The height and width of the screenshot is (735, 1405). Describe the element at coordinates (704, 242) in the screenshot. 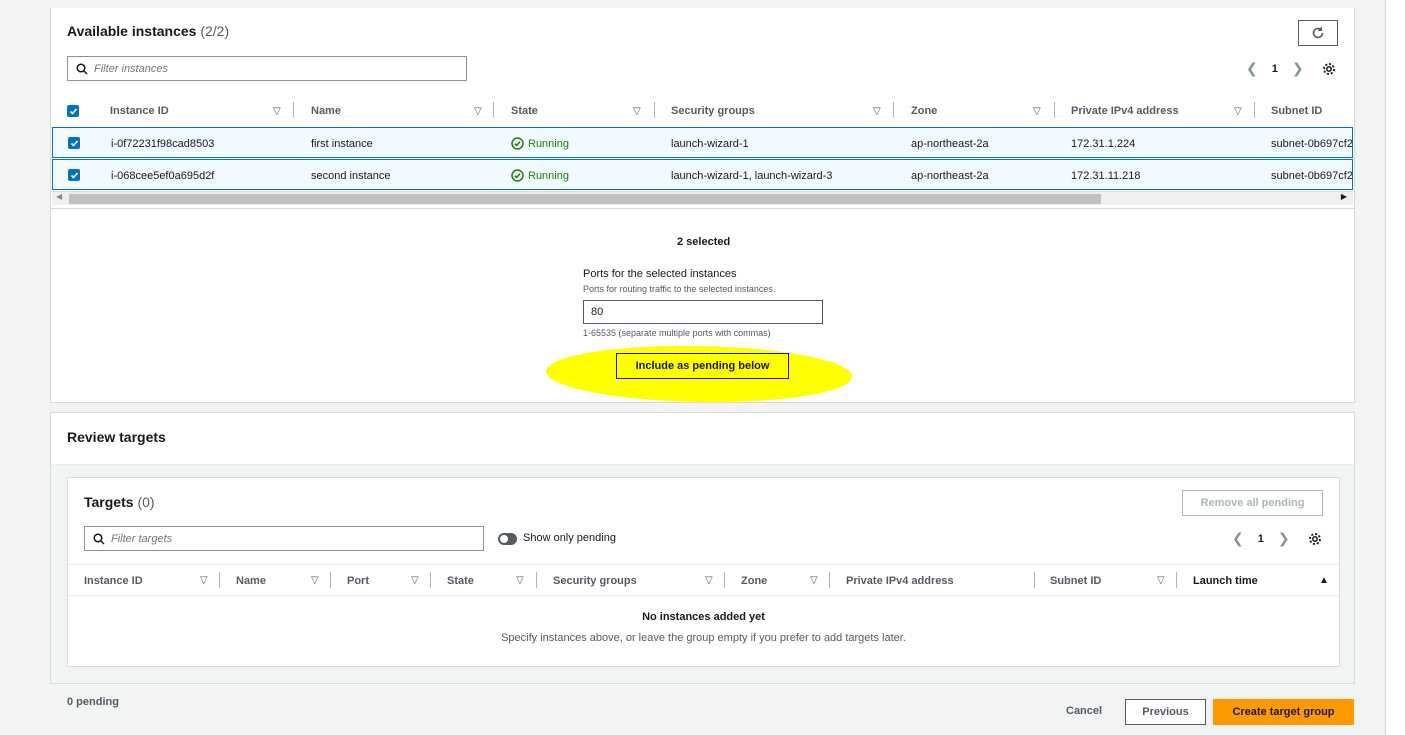

I see `selected-count: 2 selected` at that location.